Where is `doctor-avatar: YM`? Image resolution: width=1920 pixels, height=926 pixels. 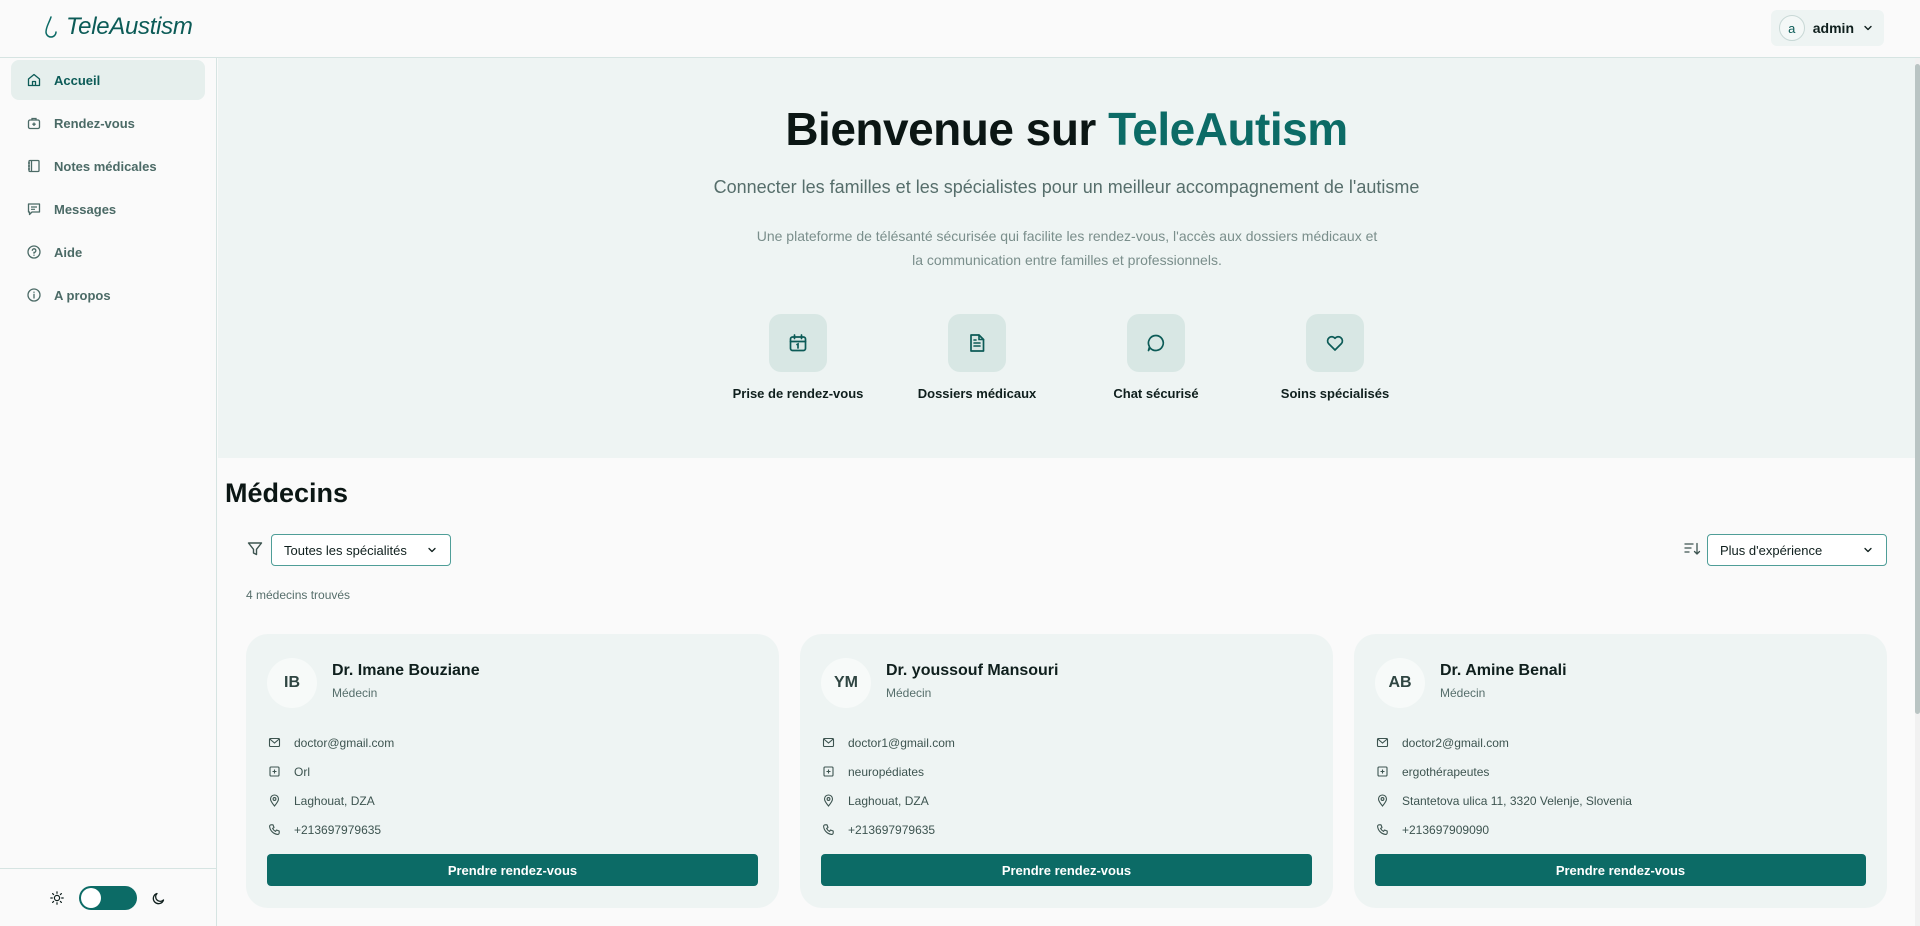
doctor-avatar: YM is located at coordinates (846, 683).